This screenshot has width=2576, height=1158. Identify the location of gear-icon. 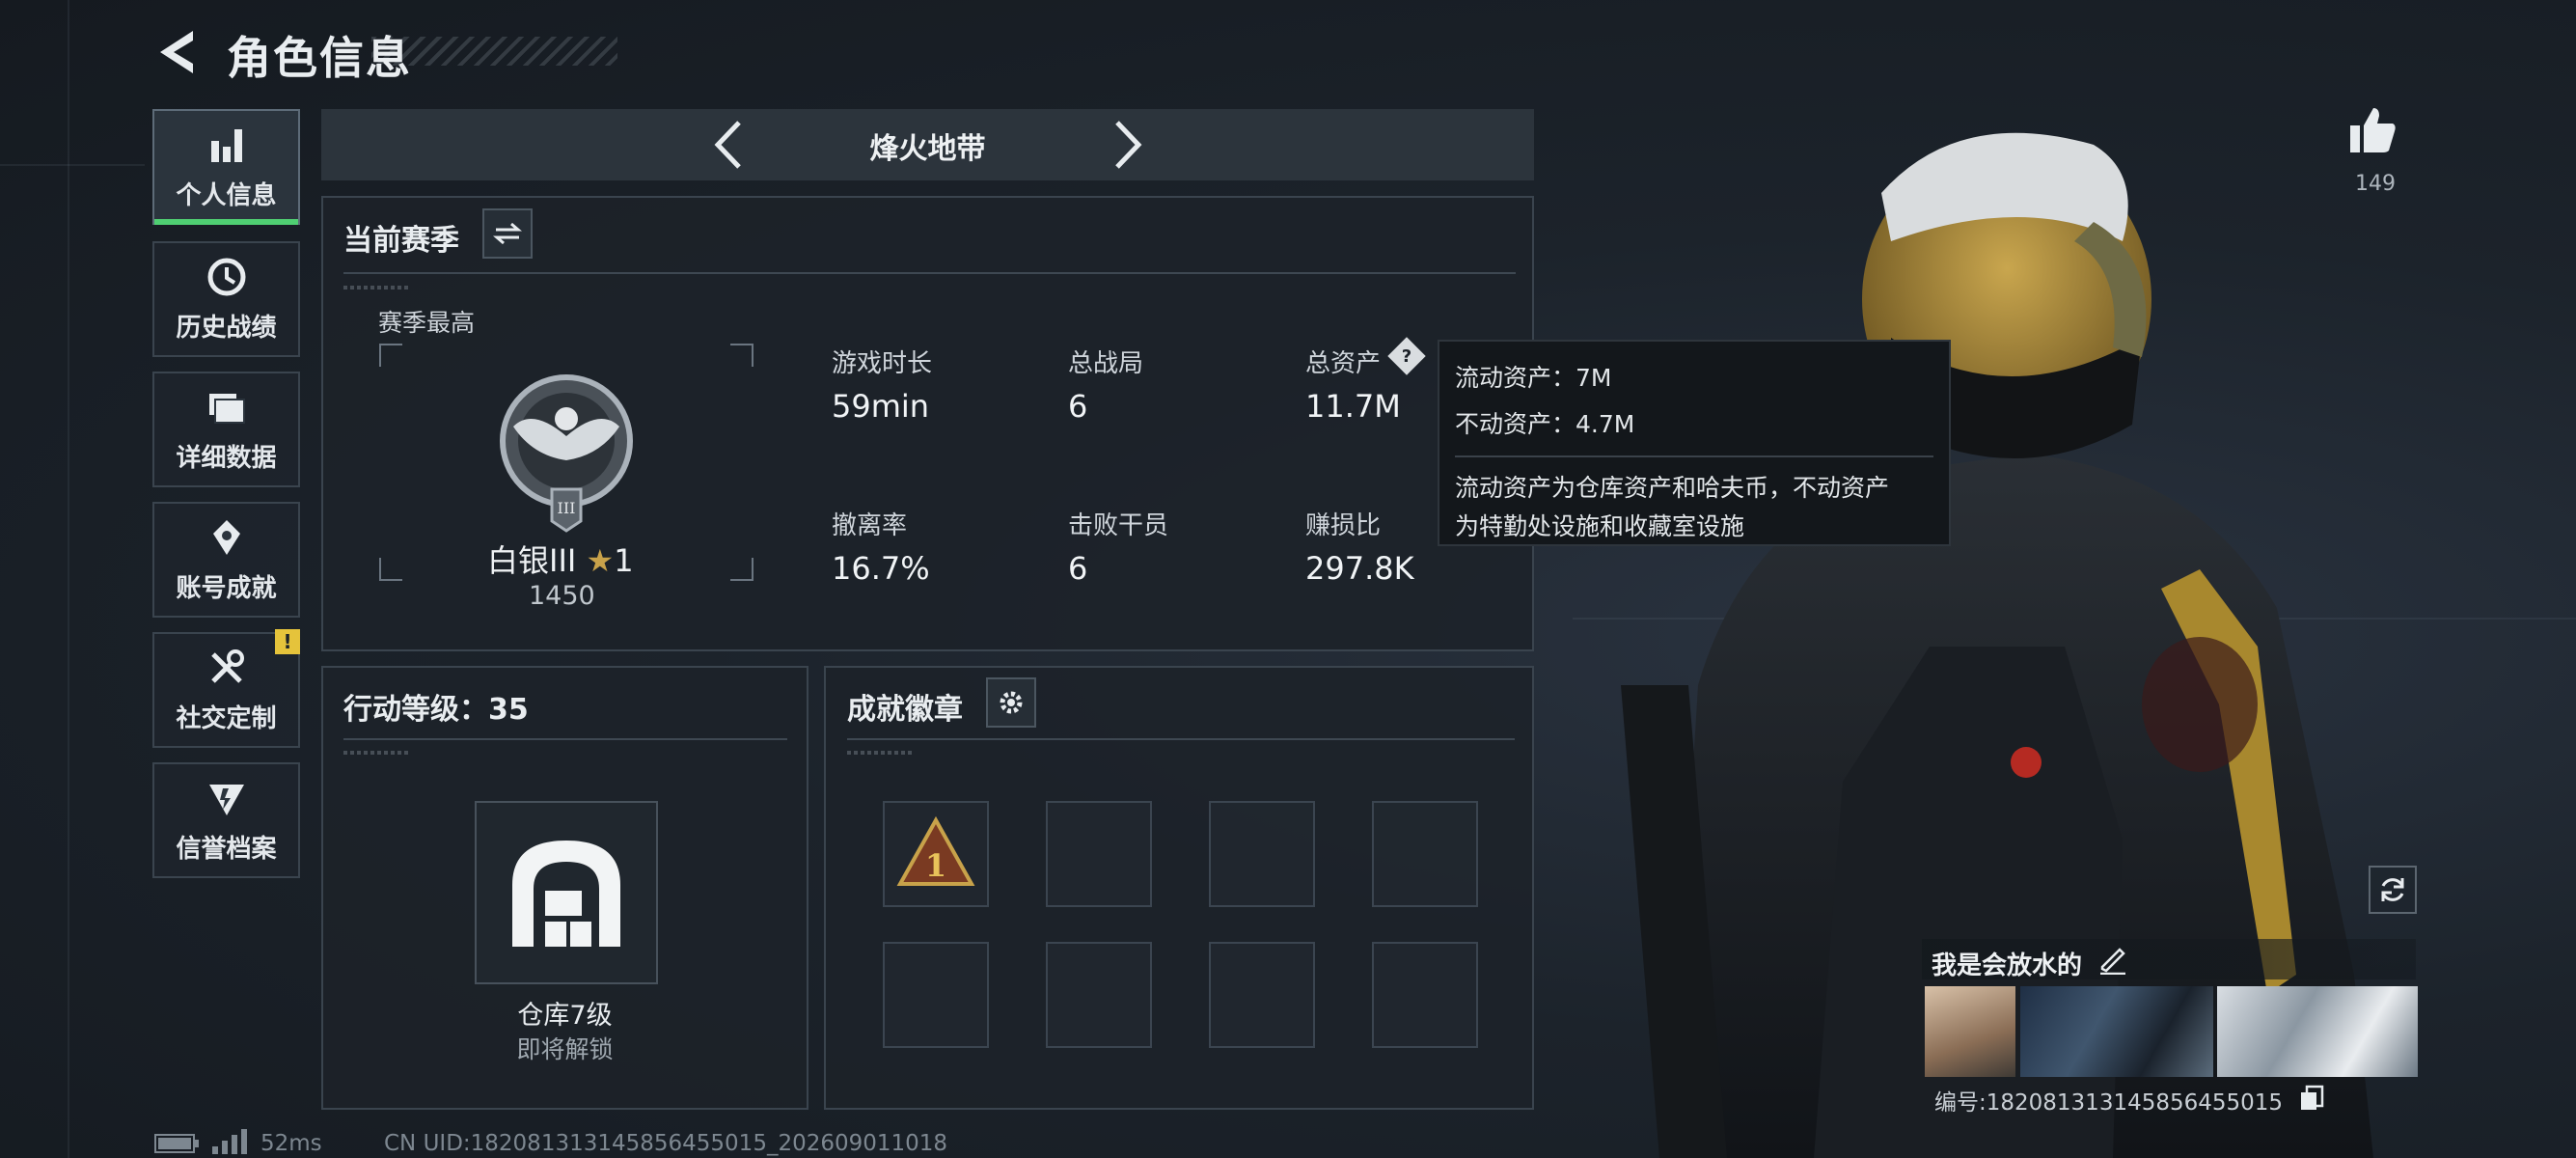
(1011, 702).